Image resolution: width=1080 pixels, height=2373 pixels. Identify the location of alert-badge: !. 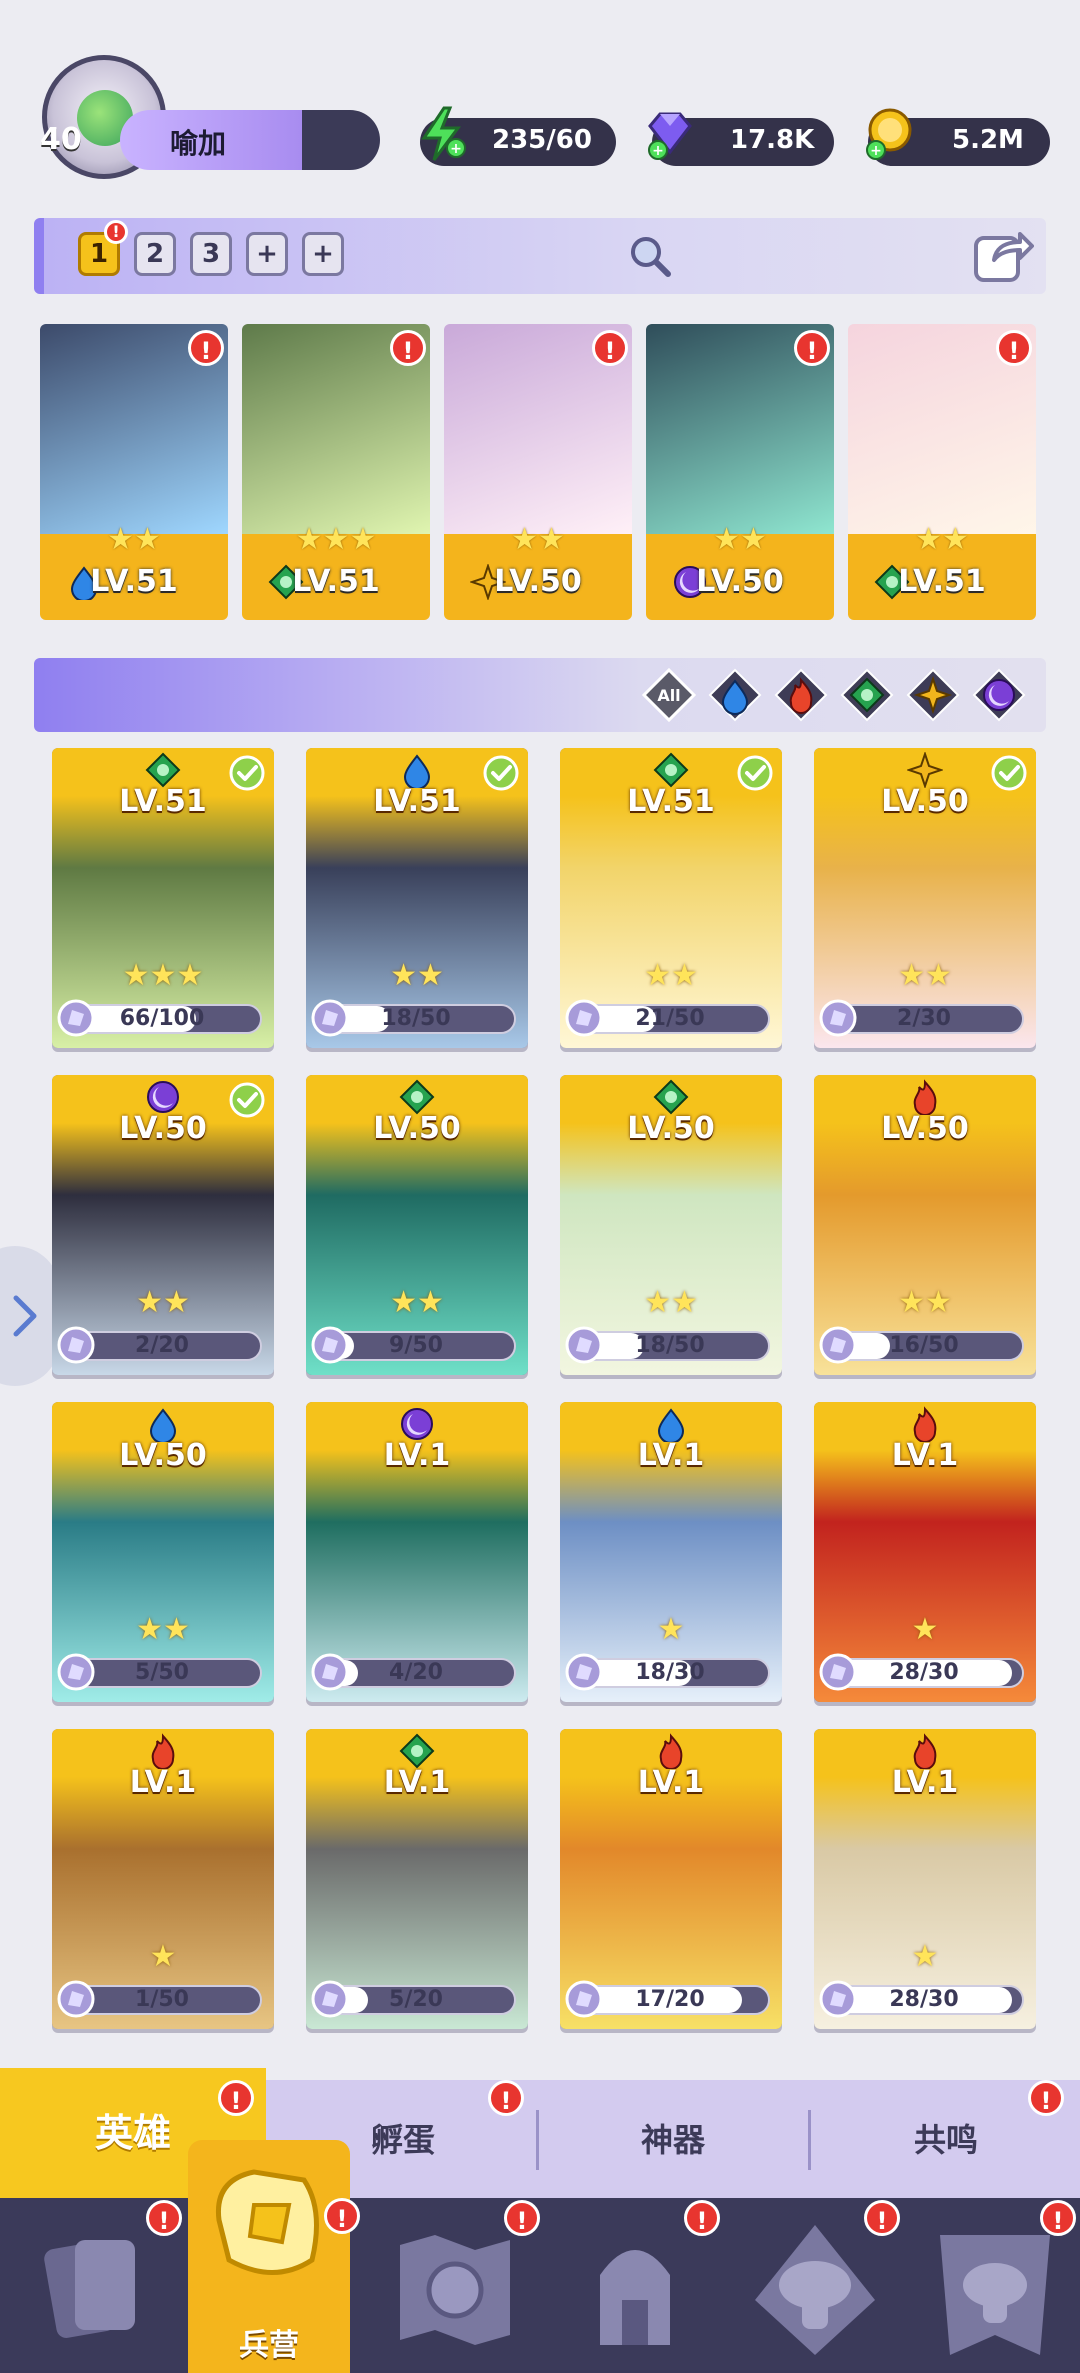
(812, 348).